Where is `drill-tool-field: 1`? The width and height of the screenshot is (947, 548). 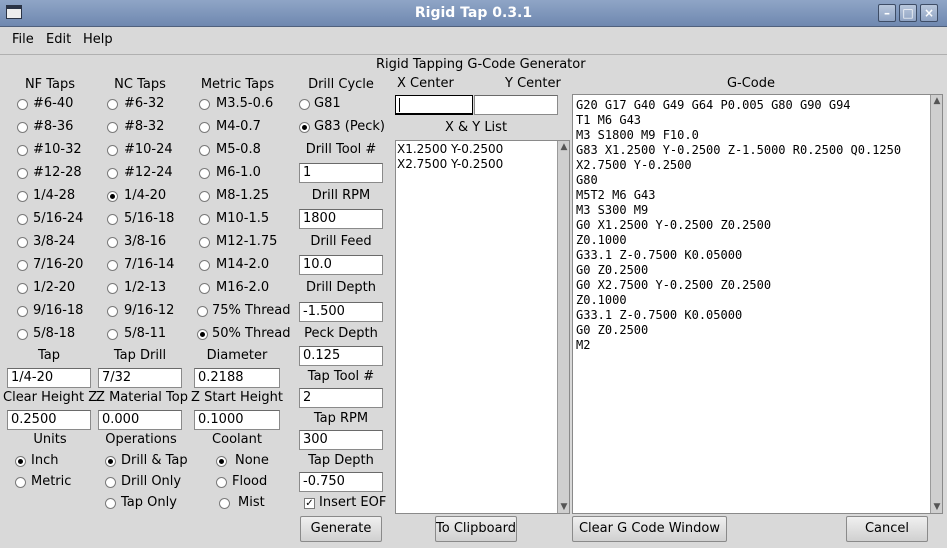
drill-tool-field: 1 is located at coordinates (341, 173).